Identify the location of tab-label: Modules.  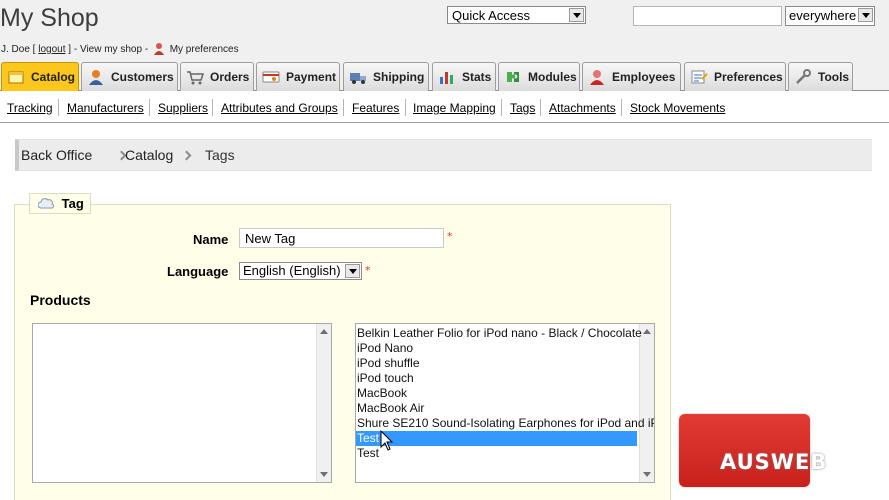
(552, 77).